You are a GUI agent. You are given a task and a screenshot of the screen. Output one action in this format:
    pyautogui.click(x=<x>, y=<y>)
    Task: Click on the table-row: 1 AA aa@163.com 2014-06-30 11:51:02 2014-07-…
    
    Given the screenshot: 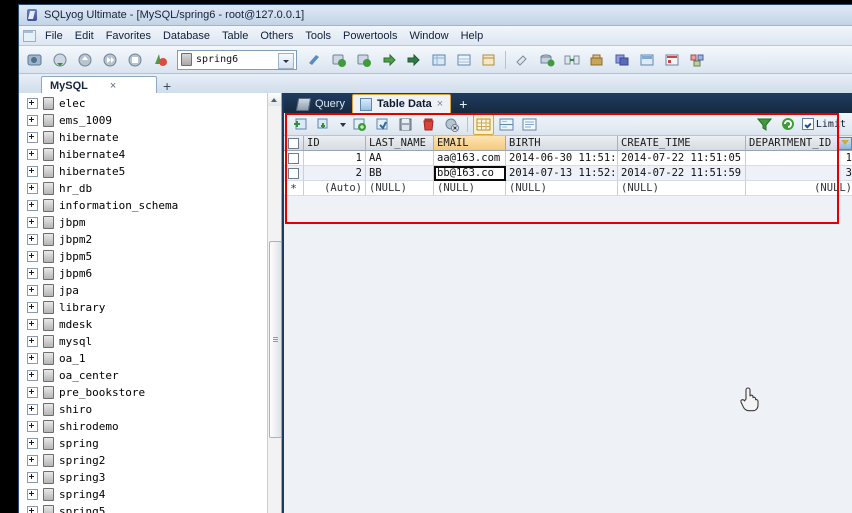 What is the action you would take?
    pyautogui.click(x=568, y=158)
    